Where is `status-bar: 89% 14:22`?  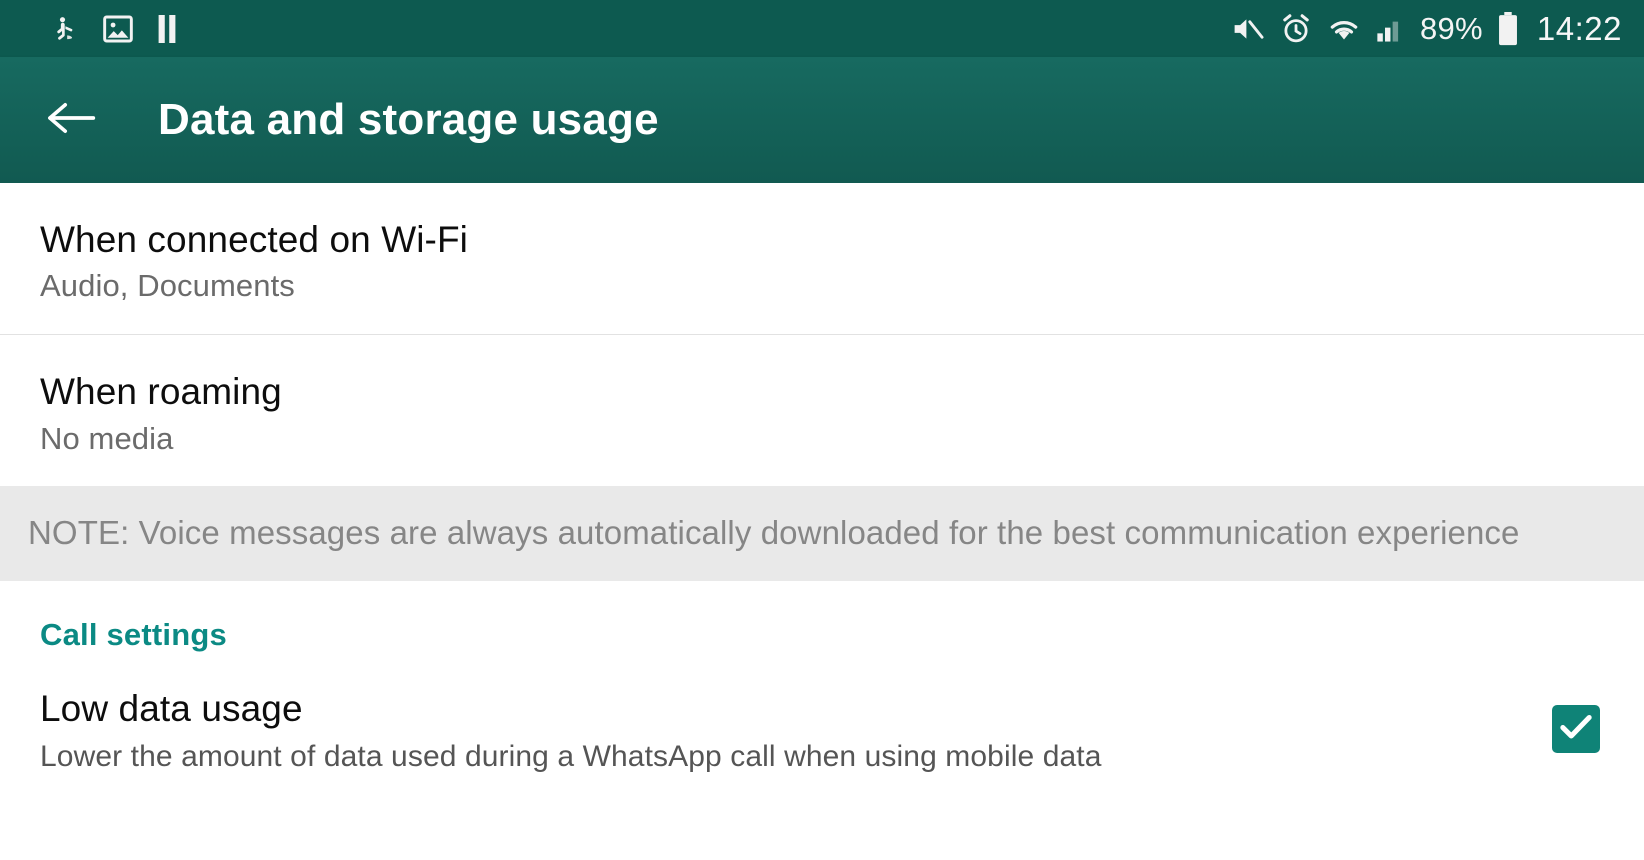 status-bar: 89% 14:22 is located at coordinates (822, 28).